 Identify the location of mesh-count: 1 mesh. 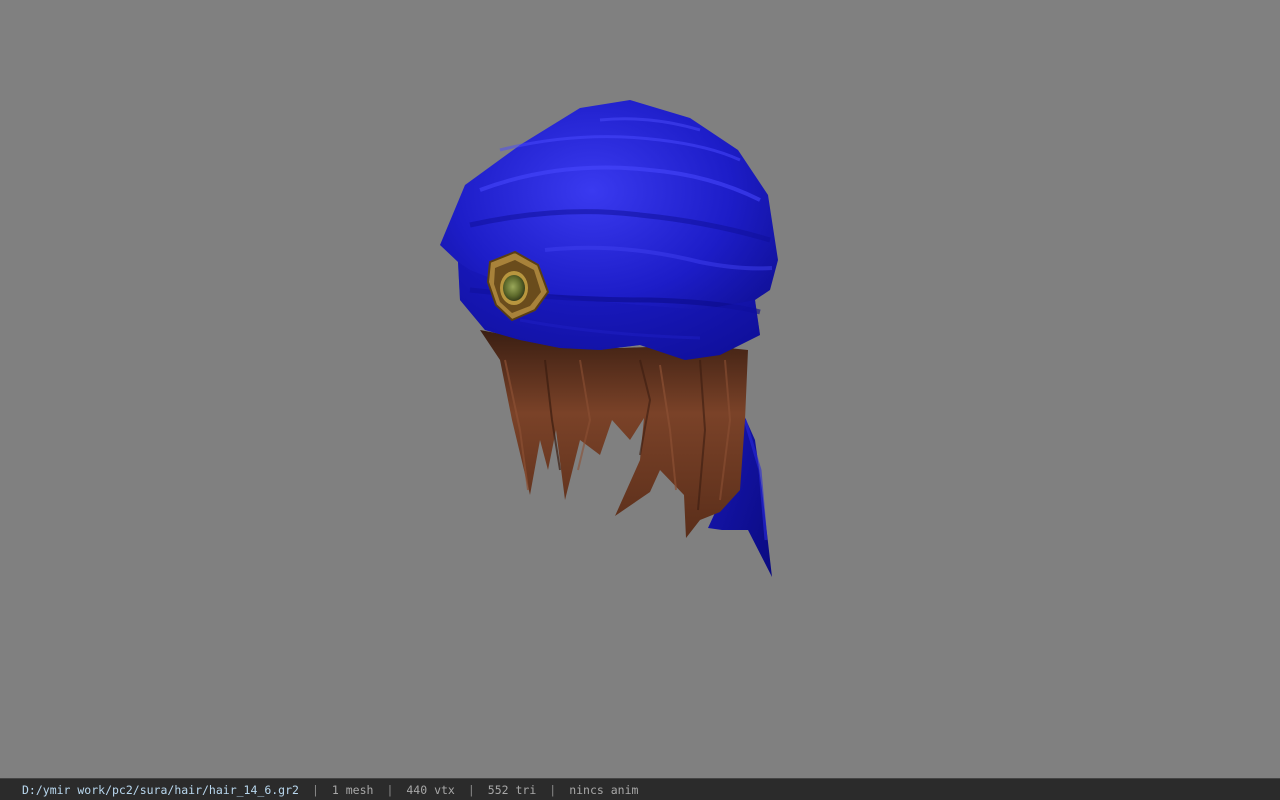
(352, 789).